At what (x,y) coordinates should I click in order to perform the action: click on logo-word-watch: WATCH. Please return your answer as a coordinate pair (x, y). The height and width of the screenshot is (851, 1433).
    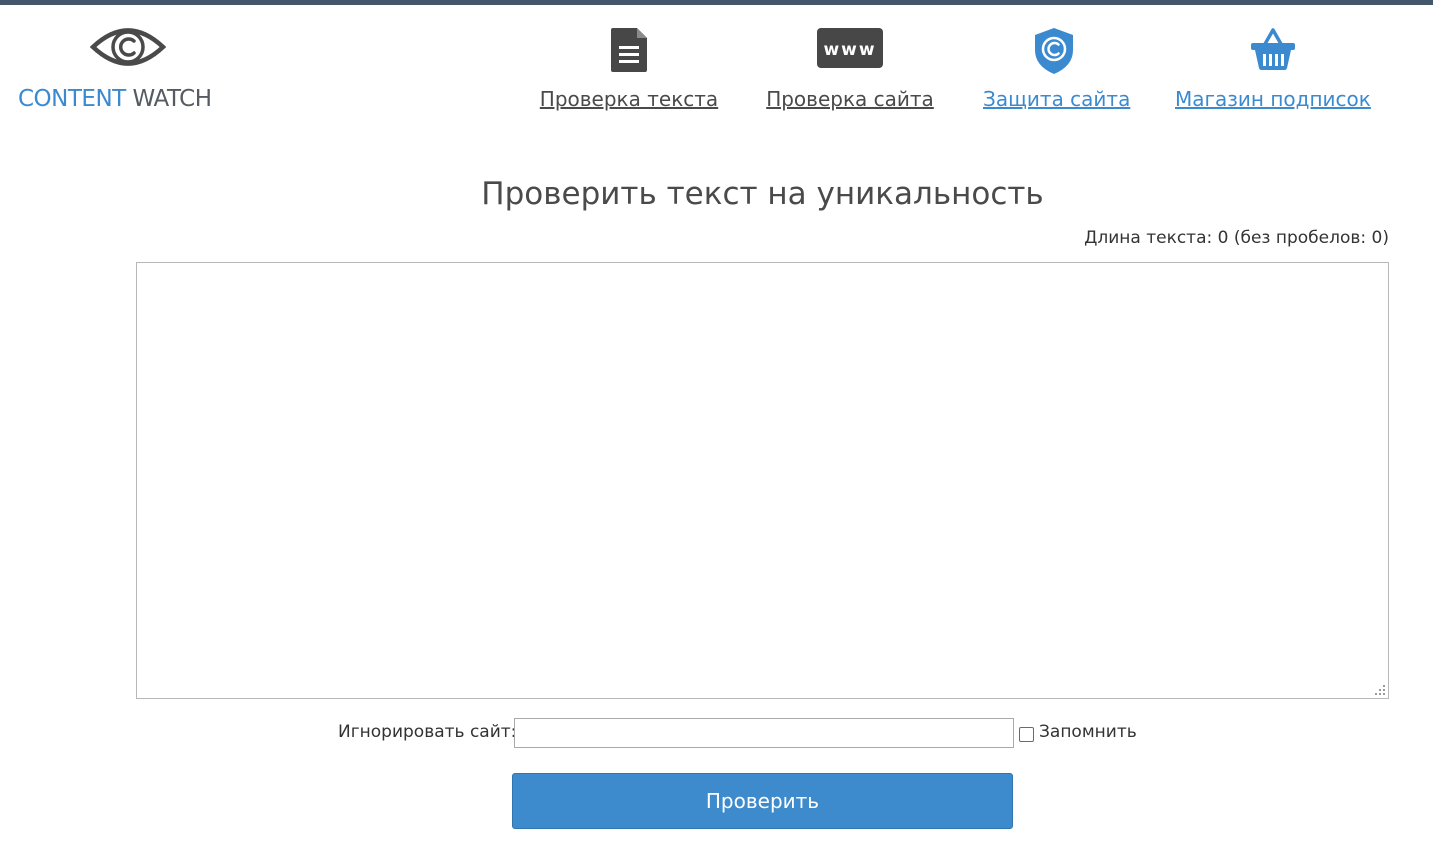
    Looking at the image, I should click on (172, 99).